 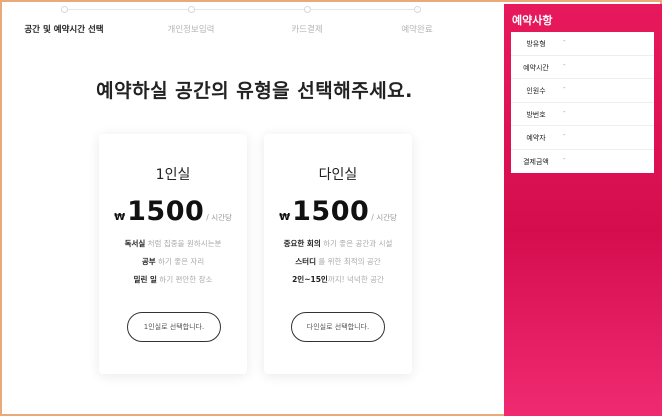 What do you see at coordinates (254, 91) in the screenshot?
I see `page-title: 예약하실 공간의 유형을 선택해주세요.` at bounding box center [254, 91].